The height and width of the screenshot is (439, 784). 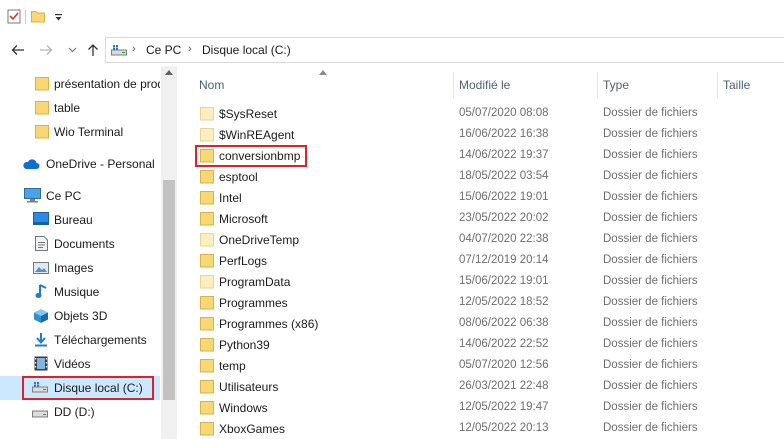 What do you see at coordinates (243, 261) in the screenshot?
I see `file-name: PerfLogs` at bounding box center [243, 261].